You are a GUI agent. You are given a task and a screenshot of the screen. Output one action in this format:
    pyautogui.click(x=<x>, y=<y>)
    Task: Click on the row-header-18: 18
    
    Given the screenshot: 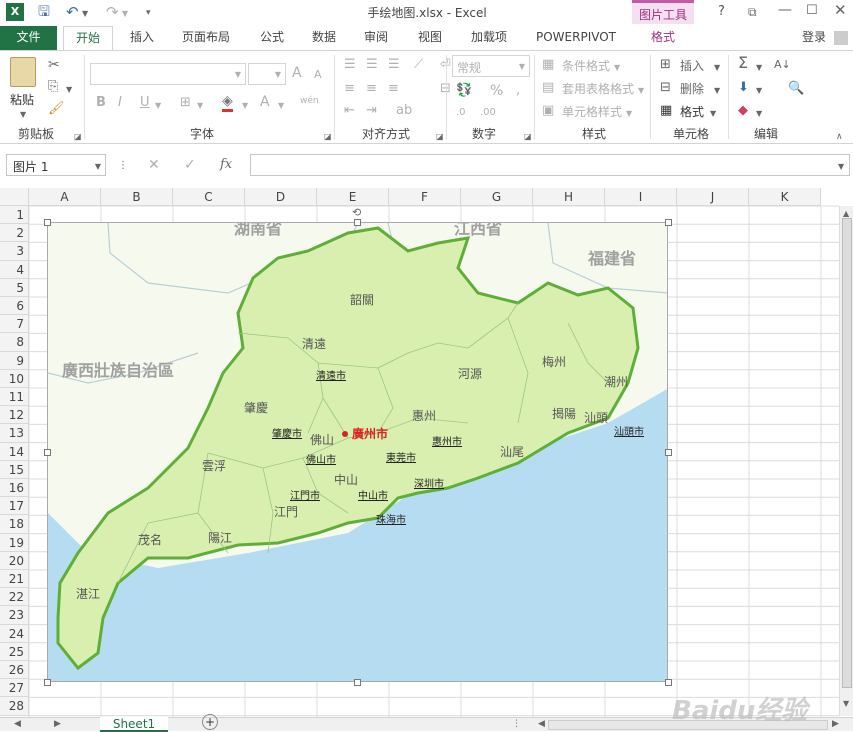 What is the action you would take?
    pyautogui.click(x=14, y=524)
    